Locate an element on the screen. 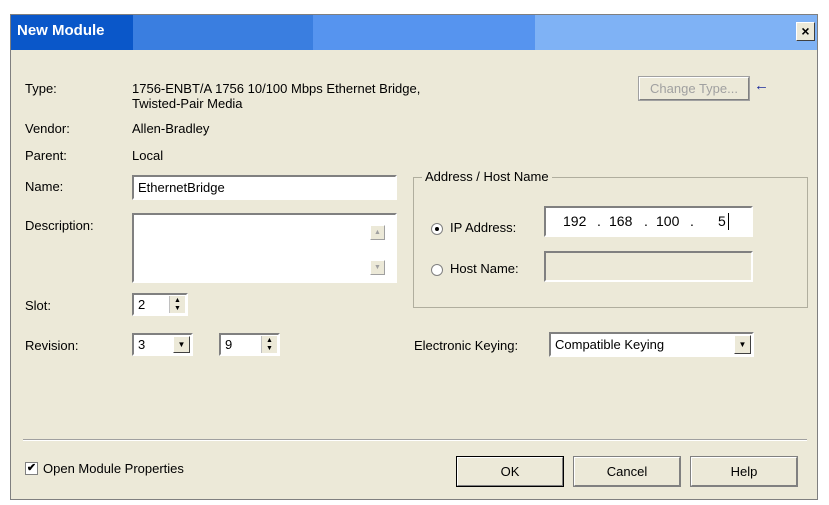  parent-value: Local is located at coordinates (148, 155).